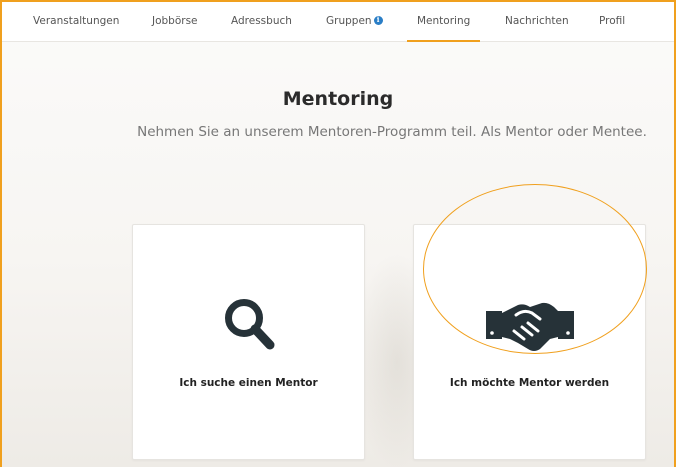 Image resolution: width=676 pixels, height=467 pixels. What do you see at coordinates (529, 383) in the screenshot?
I see `become-mentor-label: Ich möchte Mentor werden` at bounding box center [529, 383].